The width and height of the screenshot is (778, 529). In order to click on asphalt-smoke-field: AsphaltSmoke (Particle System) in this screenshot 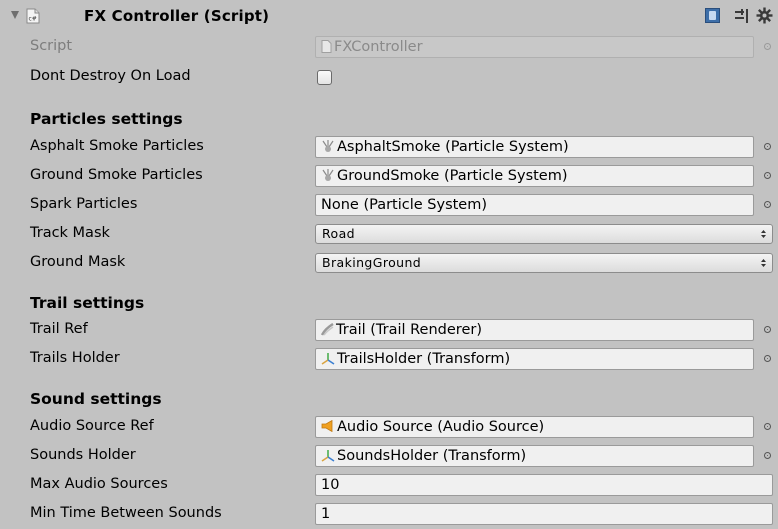, I will do `click(534, 147)`.